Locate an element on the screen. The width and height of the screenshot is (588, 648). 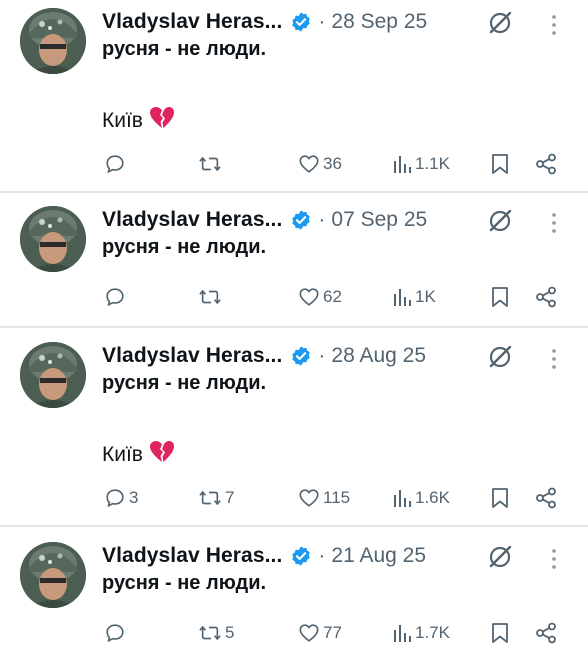
repost-count: 5 is located at coordinates (230, 632).